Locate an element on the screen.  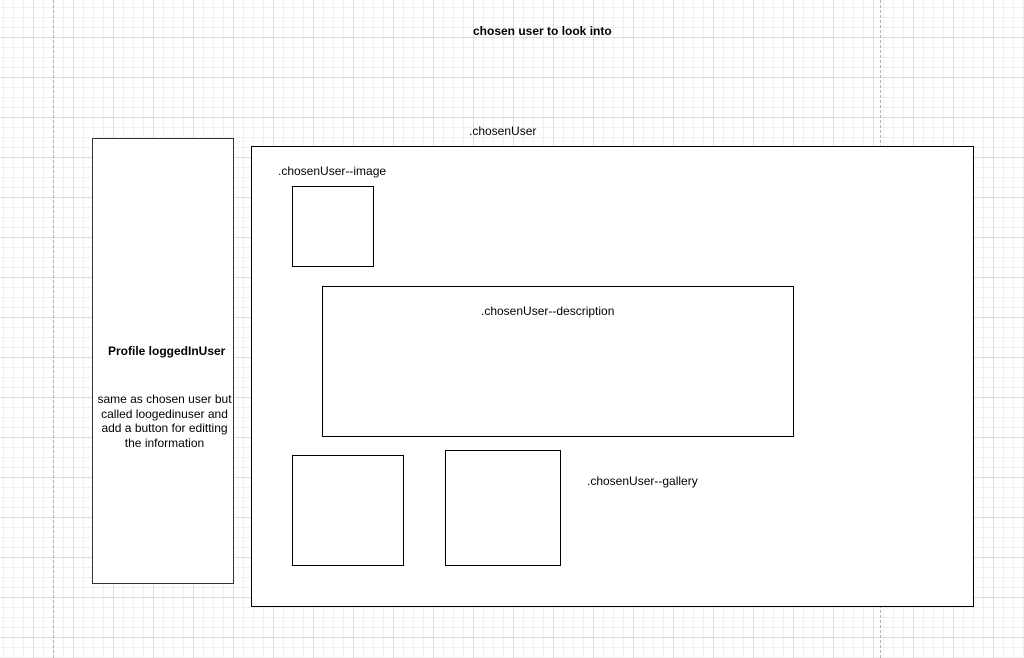
chosen-user-image-label: .chosenUser--image is located at coordinates (332, 171).